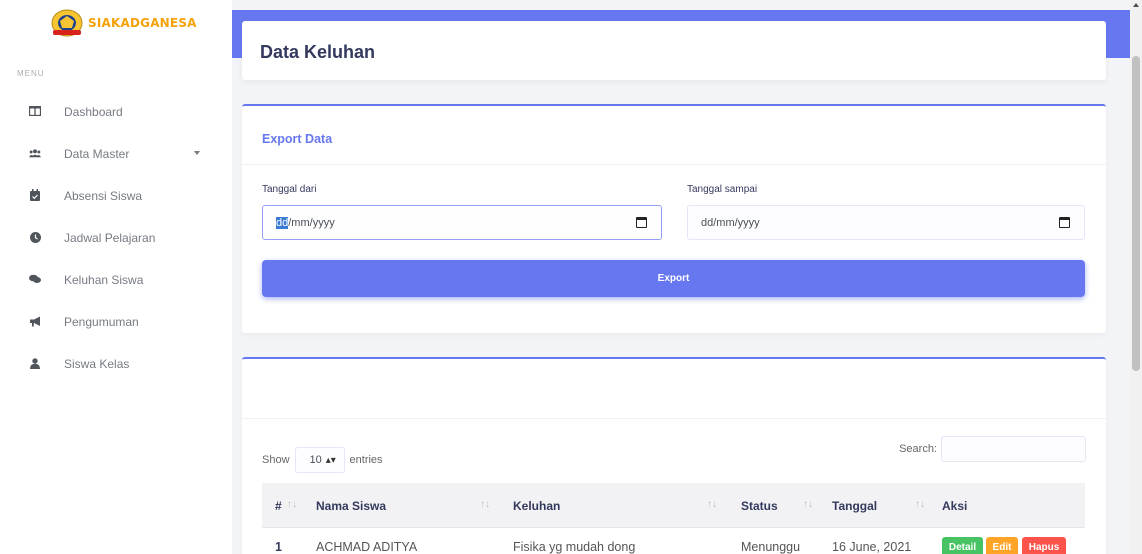 The width and height of the screenshot is (1142, 554). I want to click on date-from-value: dd/mm/yyyy, so click(305, 223).